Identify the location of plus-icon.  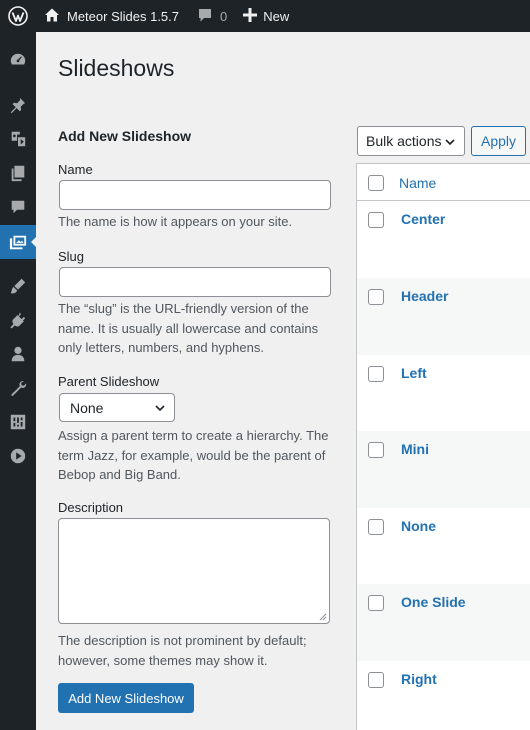
(250, 16).